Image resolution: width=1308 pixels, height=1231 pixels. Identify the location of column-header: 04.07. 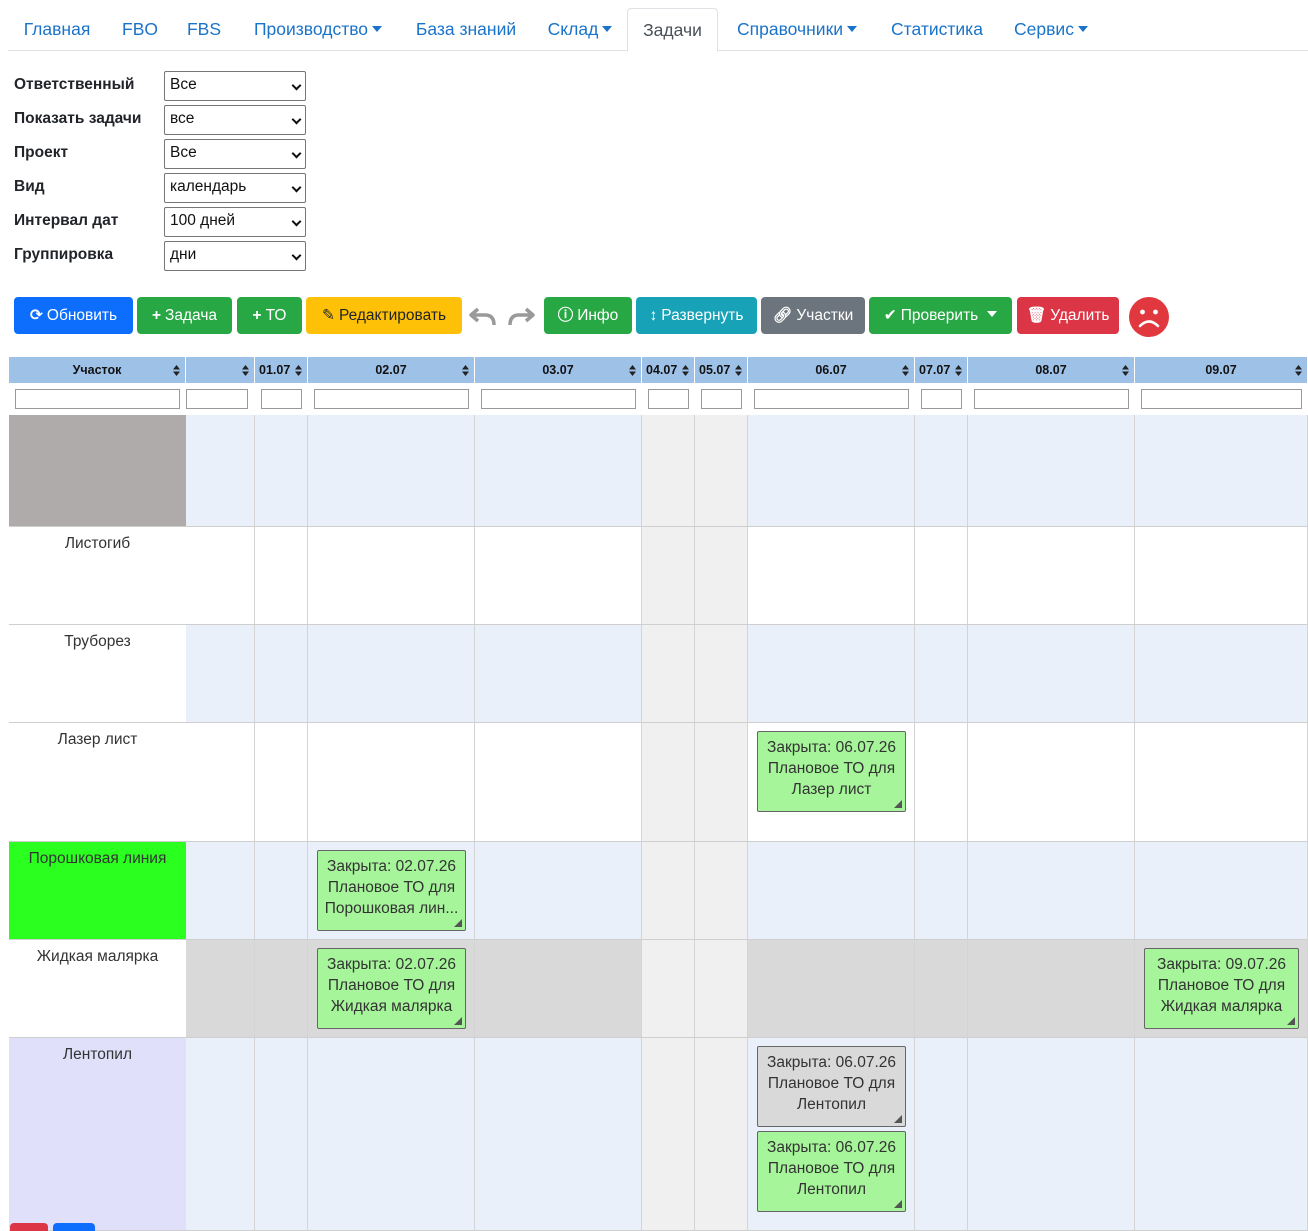
(668, 370).